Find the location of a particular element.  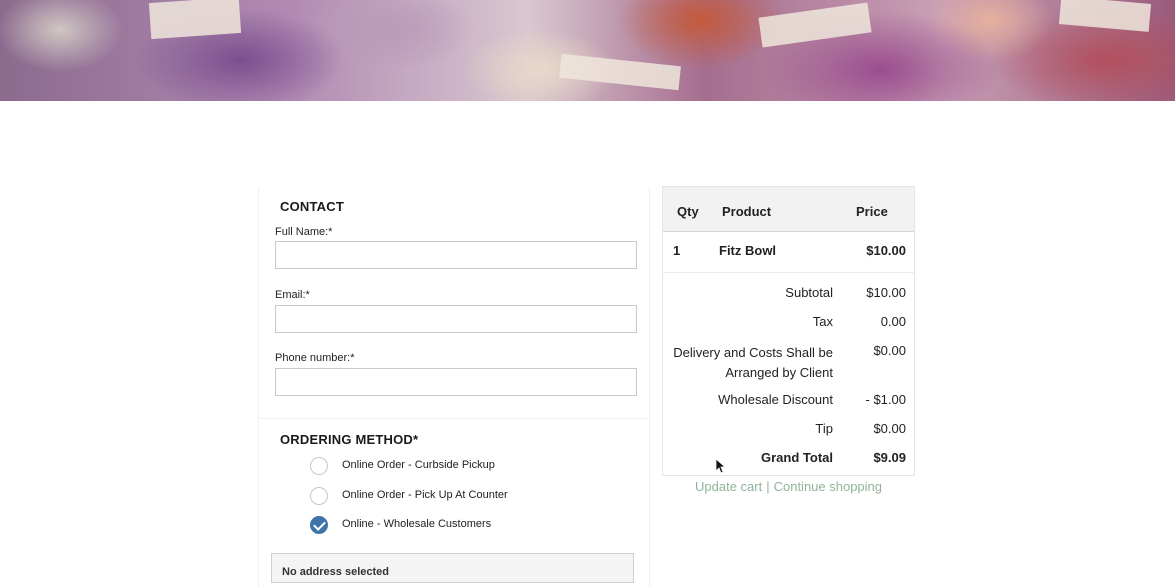

tax-label: Tax is located at coordinates (822, 321).